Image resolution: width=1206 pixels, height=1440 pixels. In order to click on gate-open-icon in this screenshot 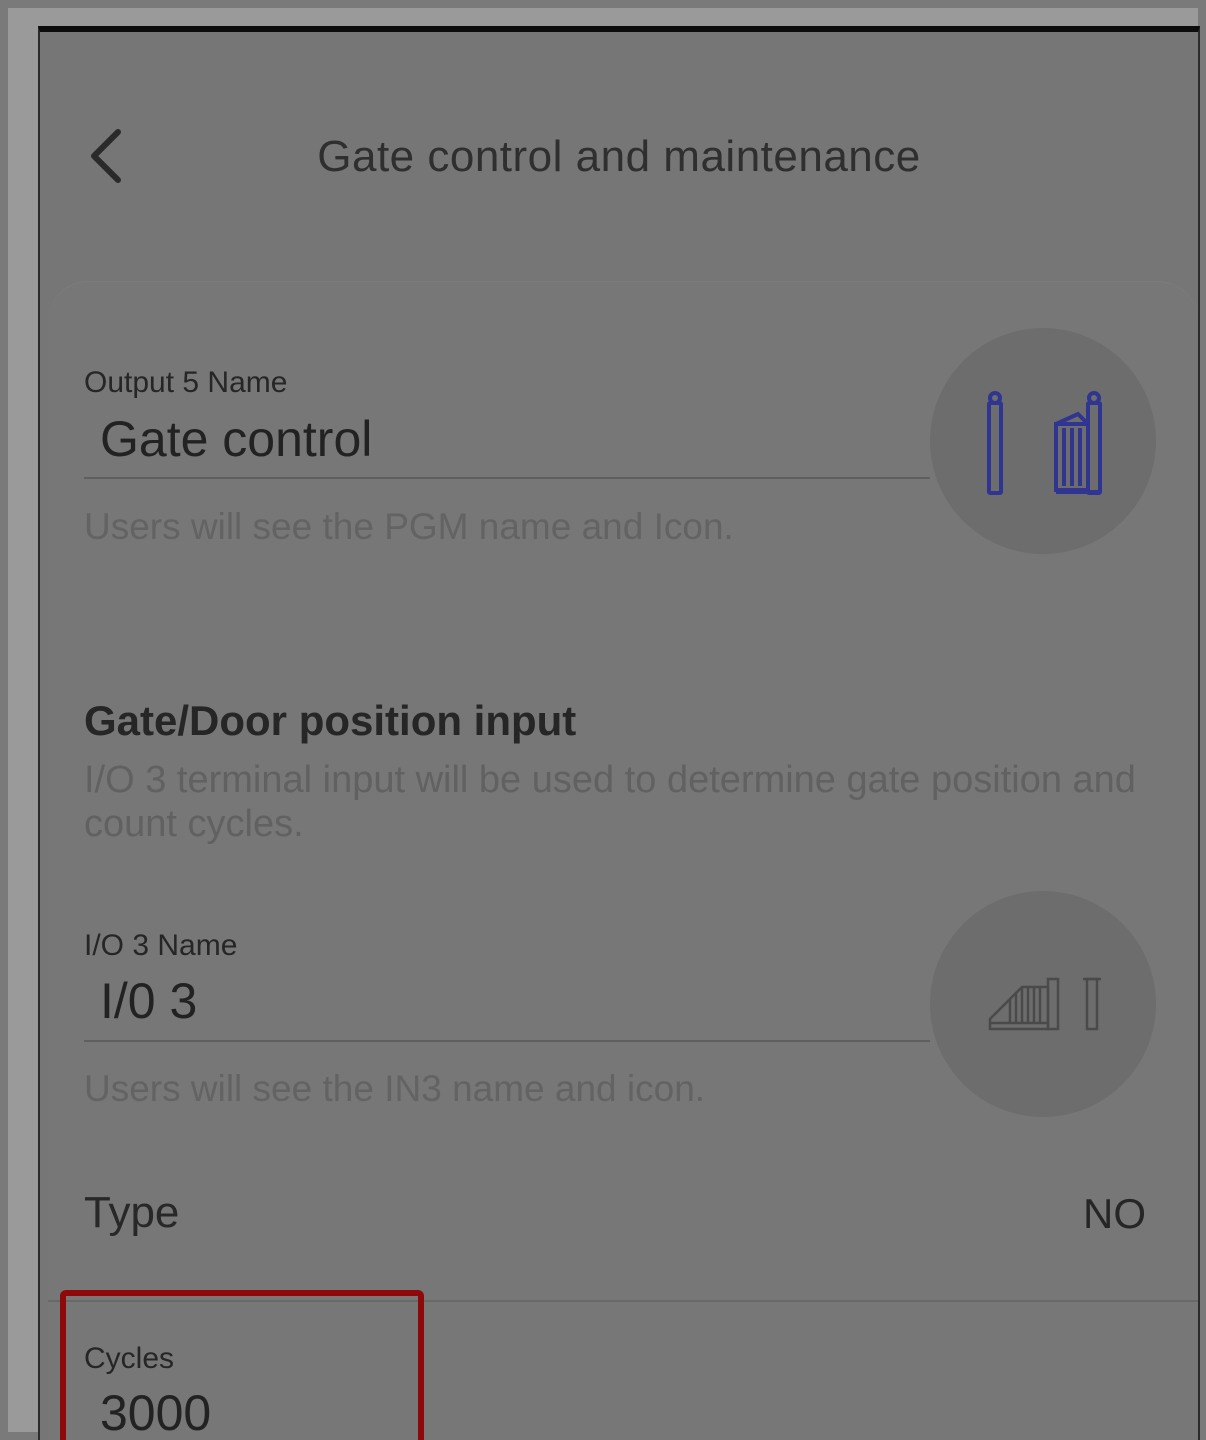, I will do `click(1044, 1004)`.